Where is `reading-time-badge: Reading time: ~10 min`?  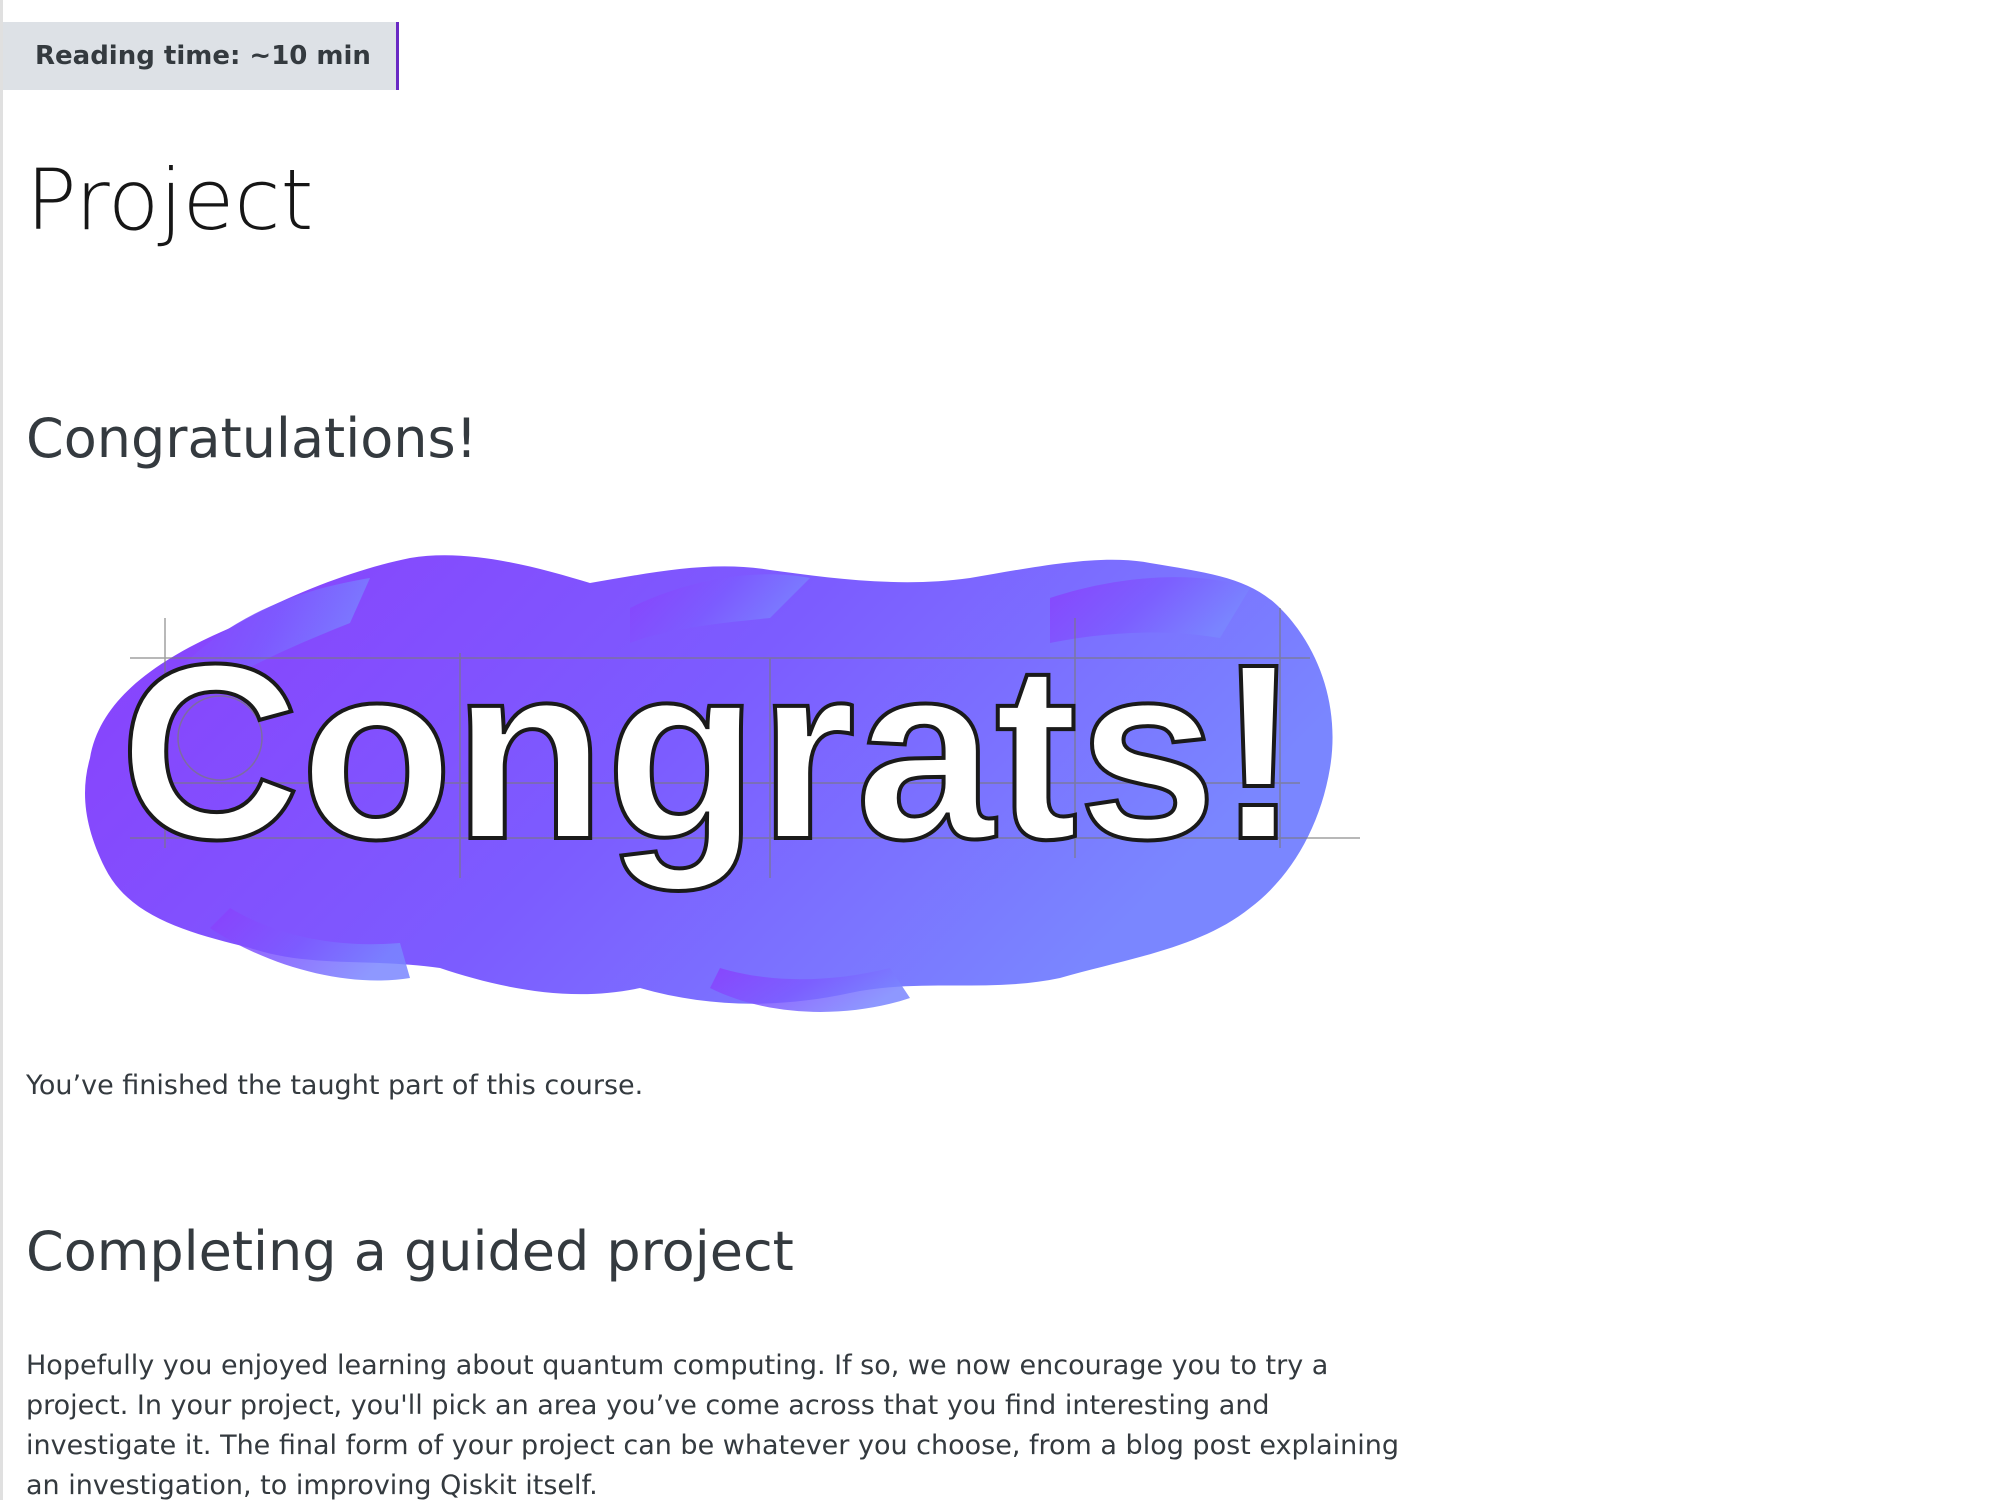
reading-time-badge: Reading time: ~10 min is located at coordinates (201, 56).